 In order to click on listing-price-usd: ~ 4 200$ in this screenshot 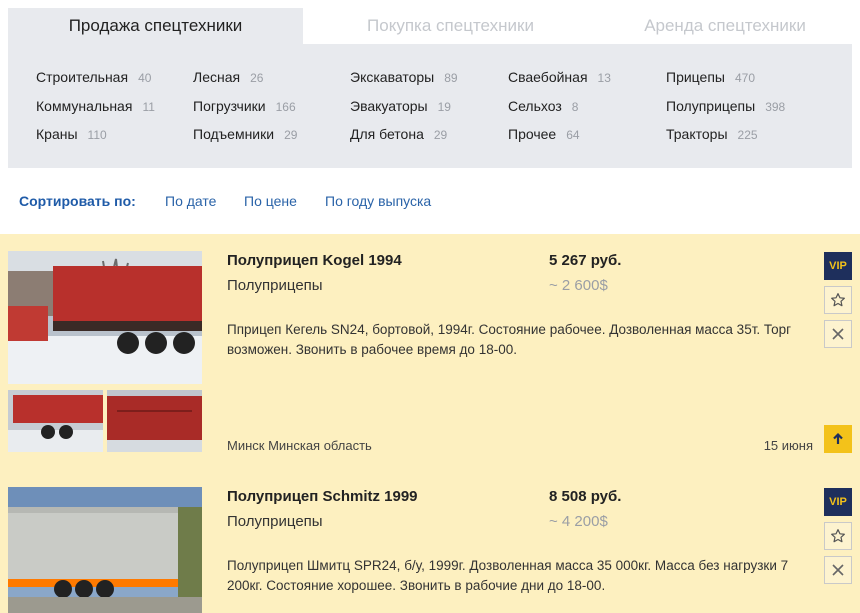, I will do `click(578, 521)`.